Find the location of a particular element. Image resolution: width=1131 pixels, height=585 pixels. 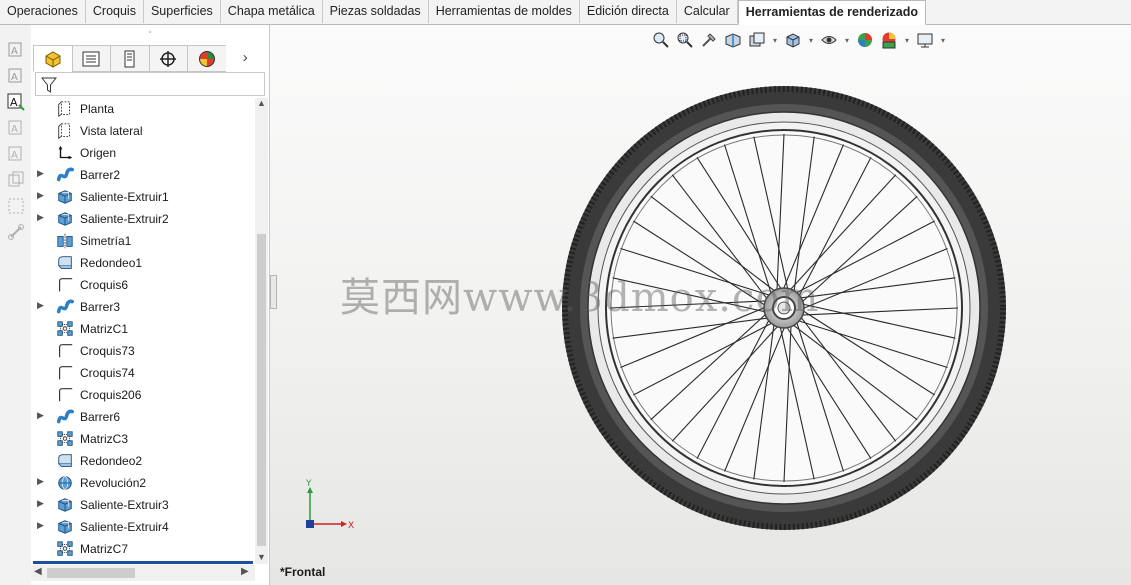

tab-edición-directa: Edición directa is located at coordinates (628, 11).